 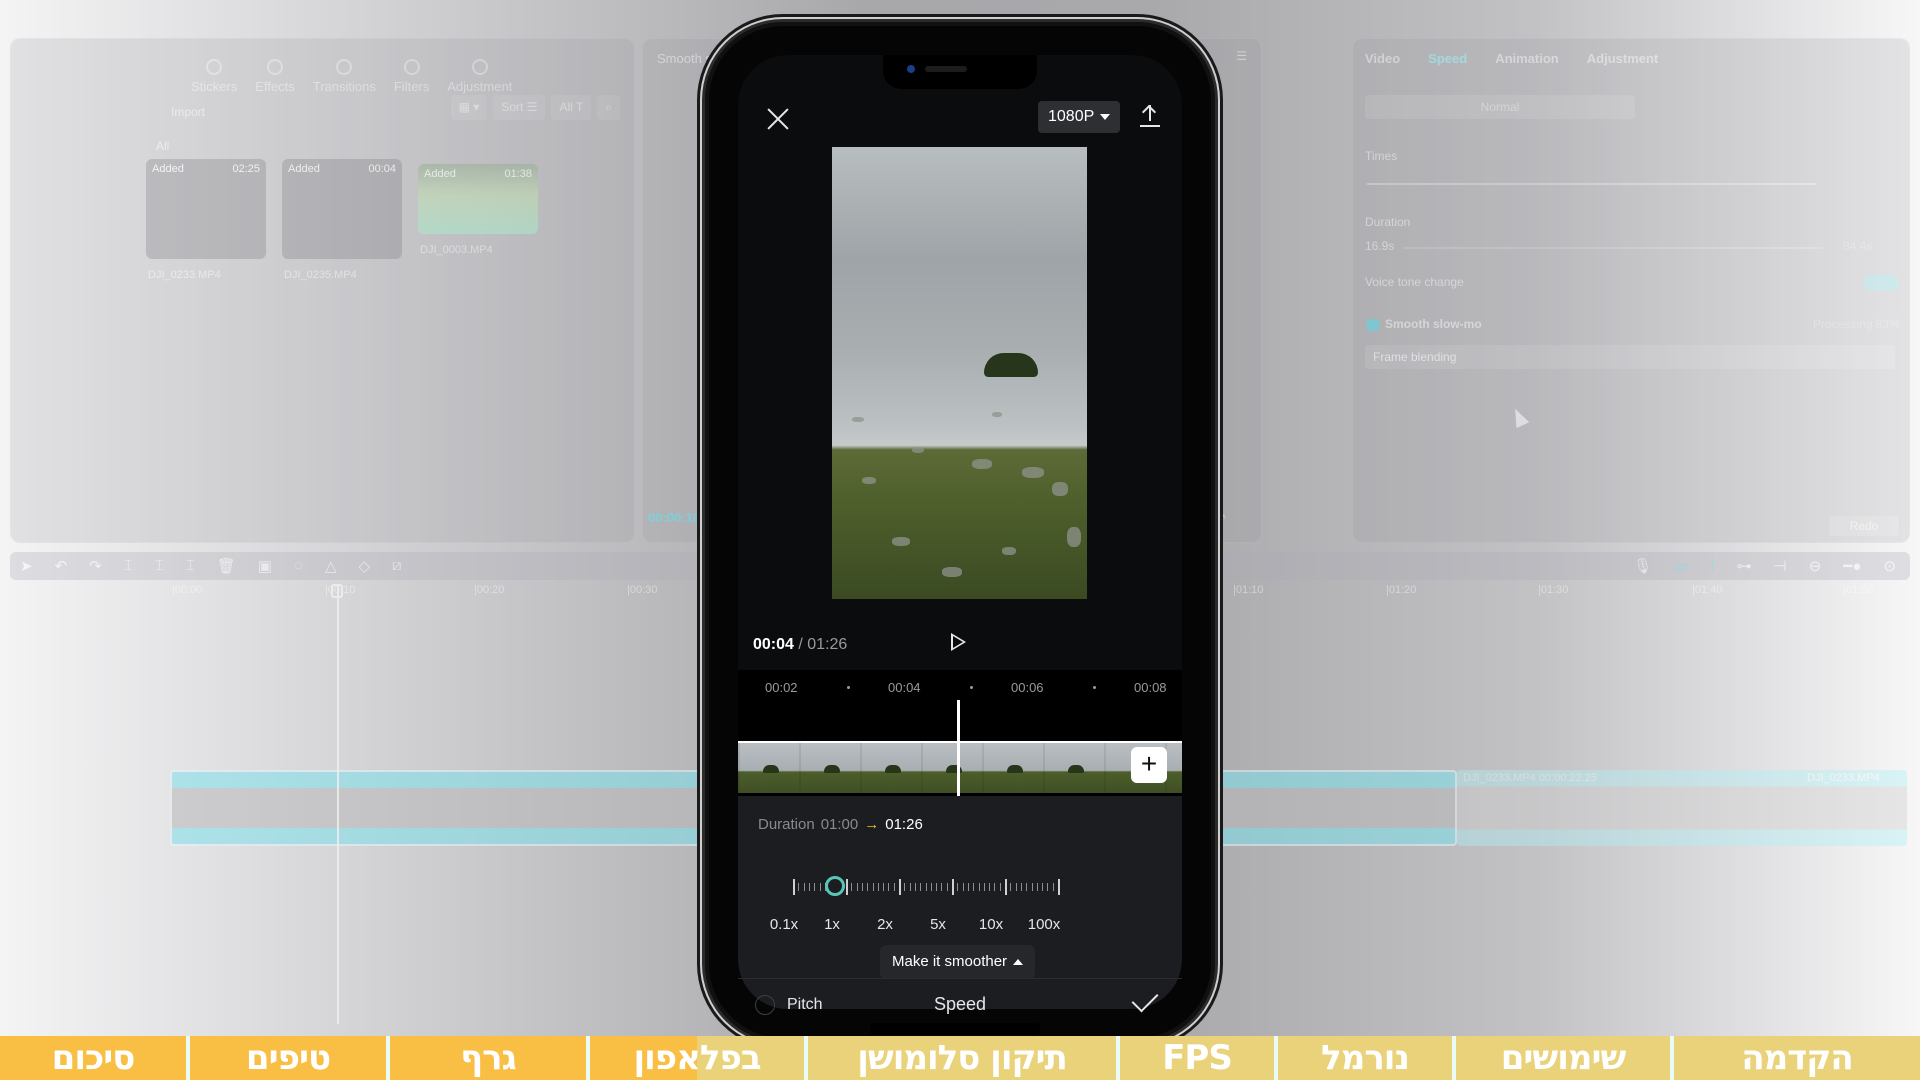 I want to click on split-icon: ⌶, so click(x=128, y=566).